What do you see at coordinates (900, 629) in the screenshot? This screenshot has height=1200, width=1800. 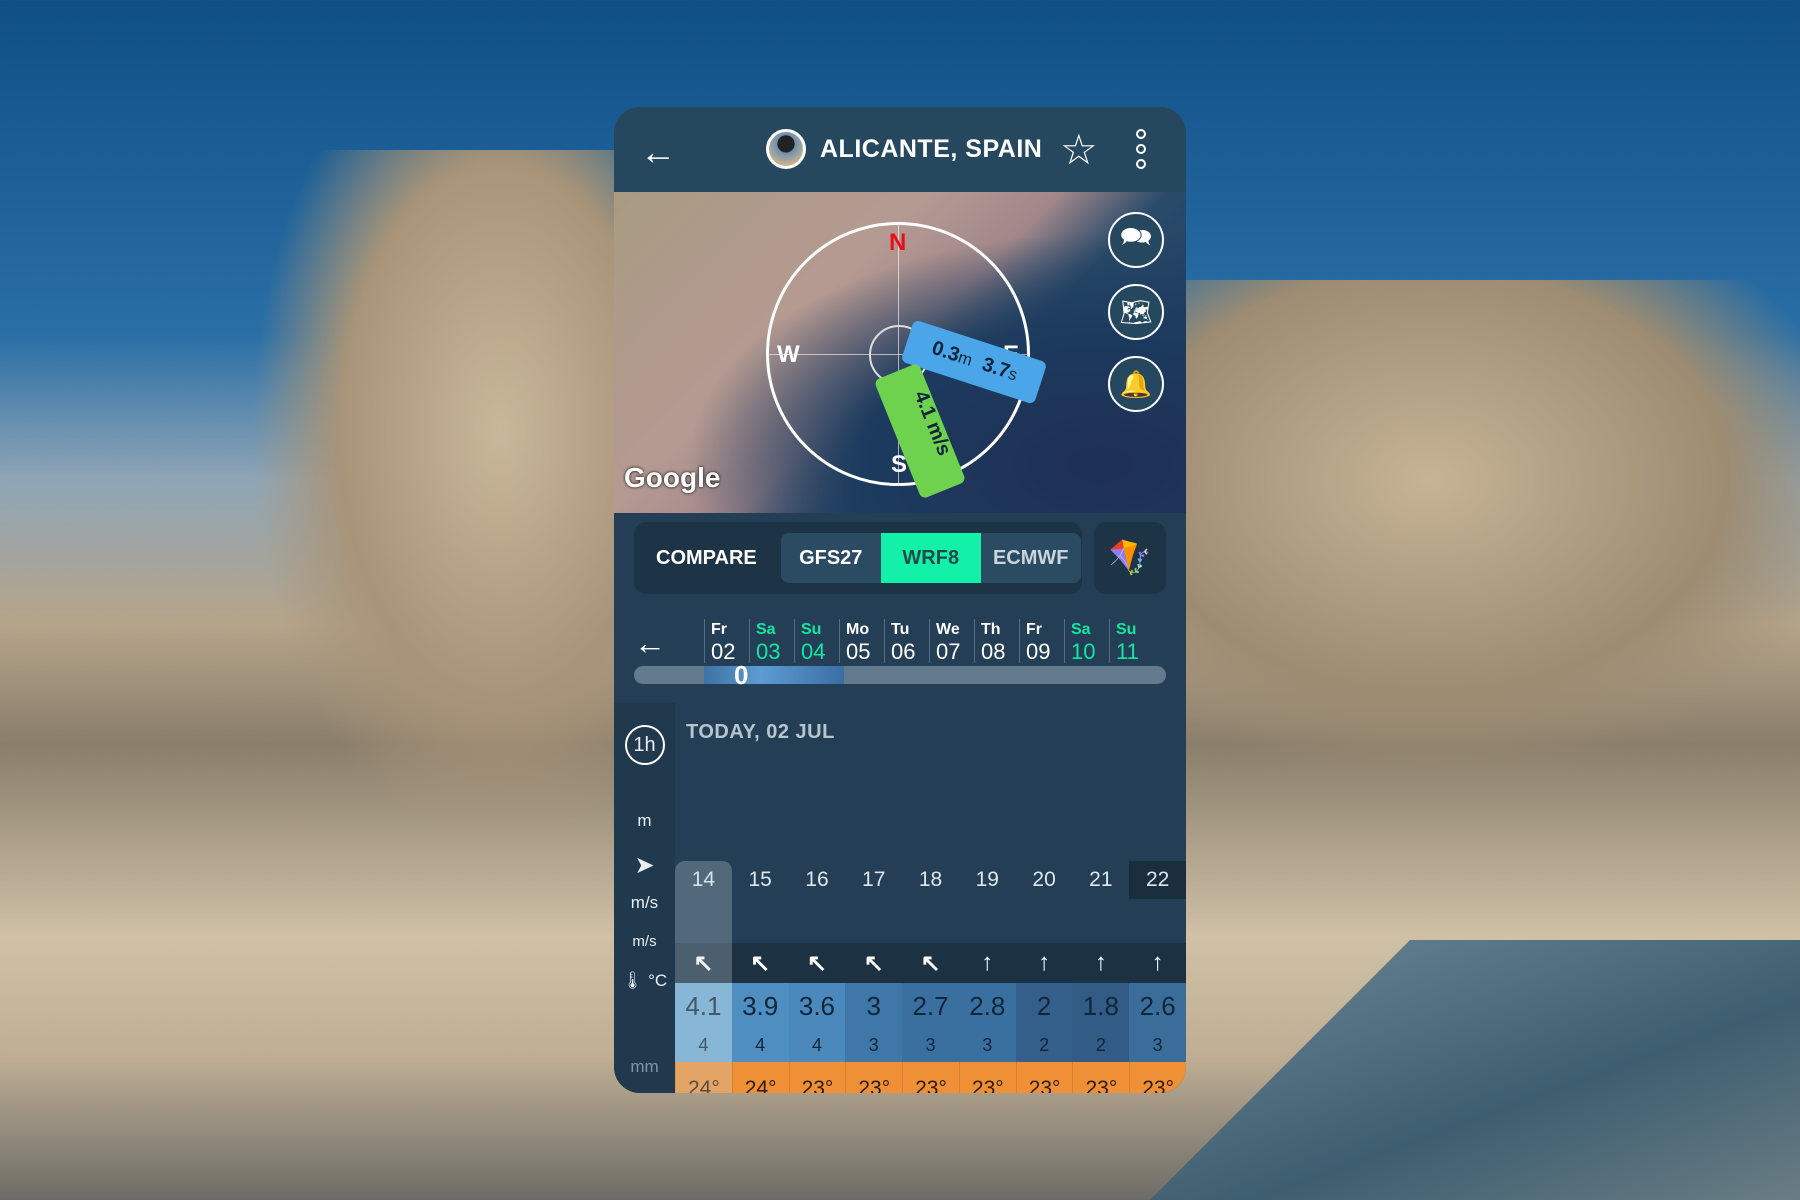 I see `day-name: Tu` at bounding box center [900, 629].